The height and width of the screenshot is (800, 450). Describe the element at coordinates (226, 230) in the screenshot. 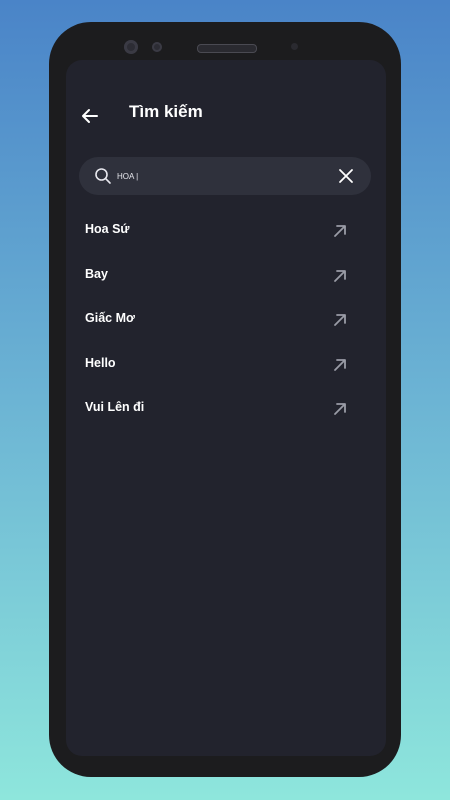

I see `list-item: Hoa Sứ` at that location.